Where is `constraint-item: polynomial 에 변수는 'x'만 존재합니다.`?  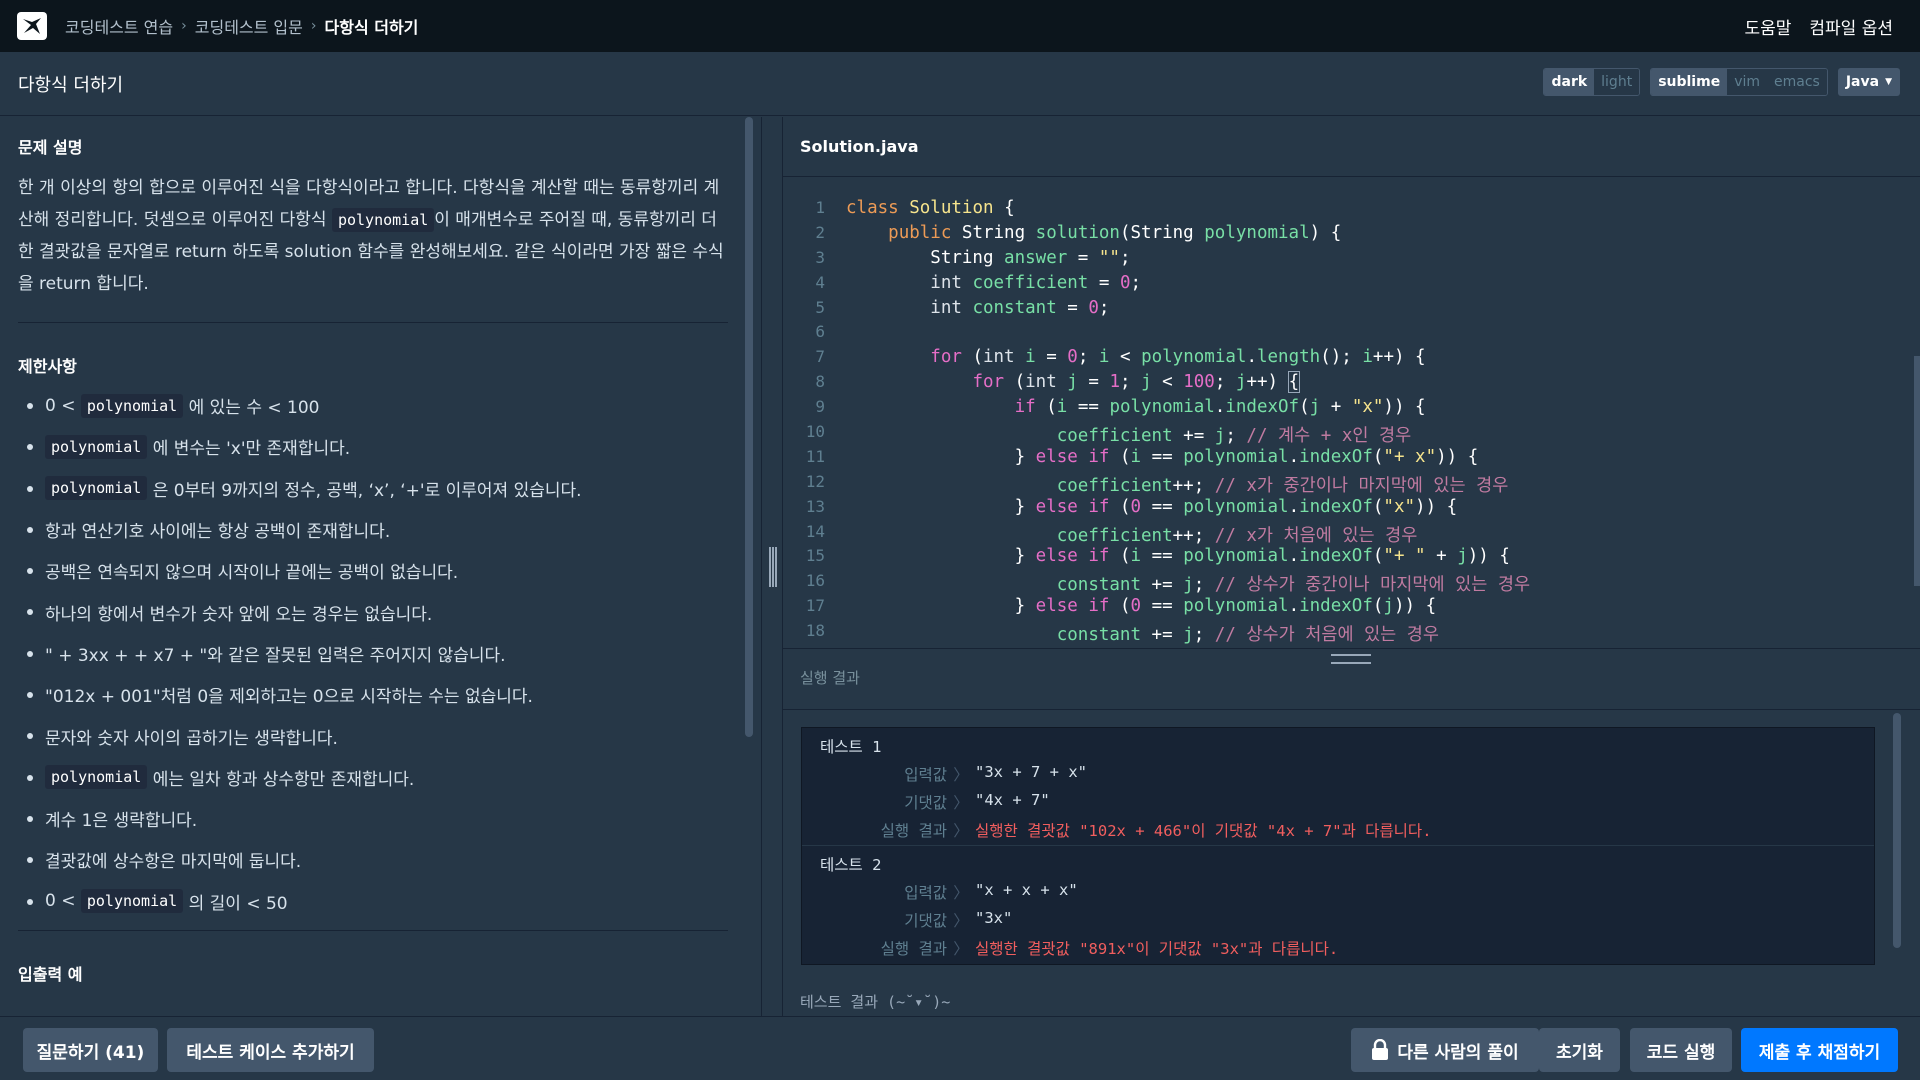
constraint-item: polynomial 에 변수는 'x'만 존재합니다. is located at coordinates (364, 446).